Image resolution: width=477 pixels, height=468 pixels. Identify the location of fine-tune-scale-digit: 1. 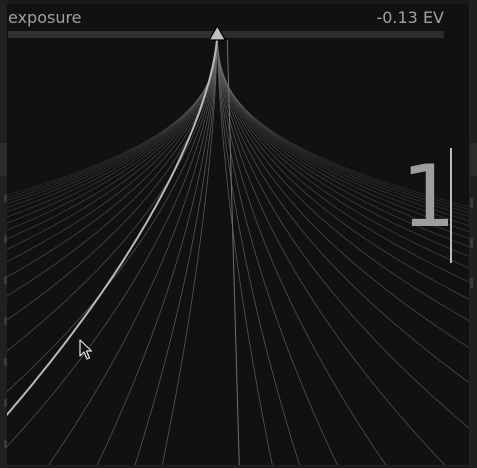
(428, 197).